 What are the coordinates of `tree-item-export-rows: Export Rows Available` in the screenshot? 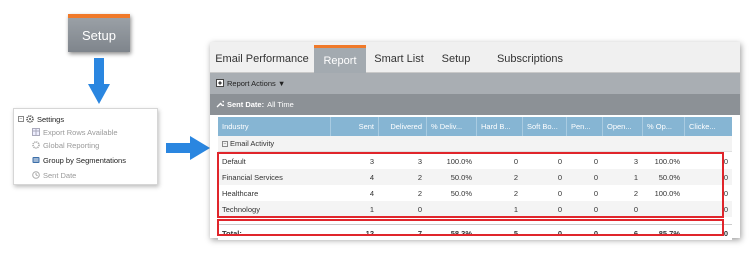 It's located at (74, 132).